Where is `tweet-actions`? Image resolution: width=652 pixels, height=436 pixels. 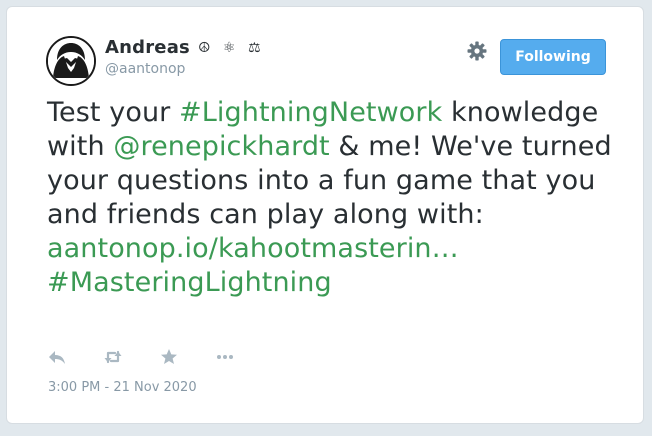
tweet-actions is located at coordinates (159, 357).